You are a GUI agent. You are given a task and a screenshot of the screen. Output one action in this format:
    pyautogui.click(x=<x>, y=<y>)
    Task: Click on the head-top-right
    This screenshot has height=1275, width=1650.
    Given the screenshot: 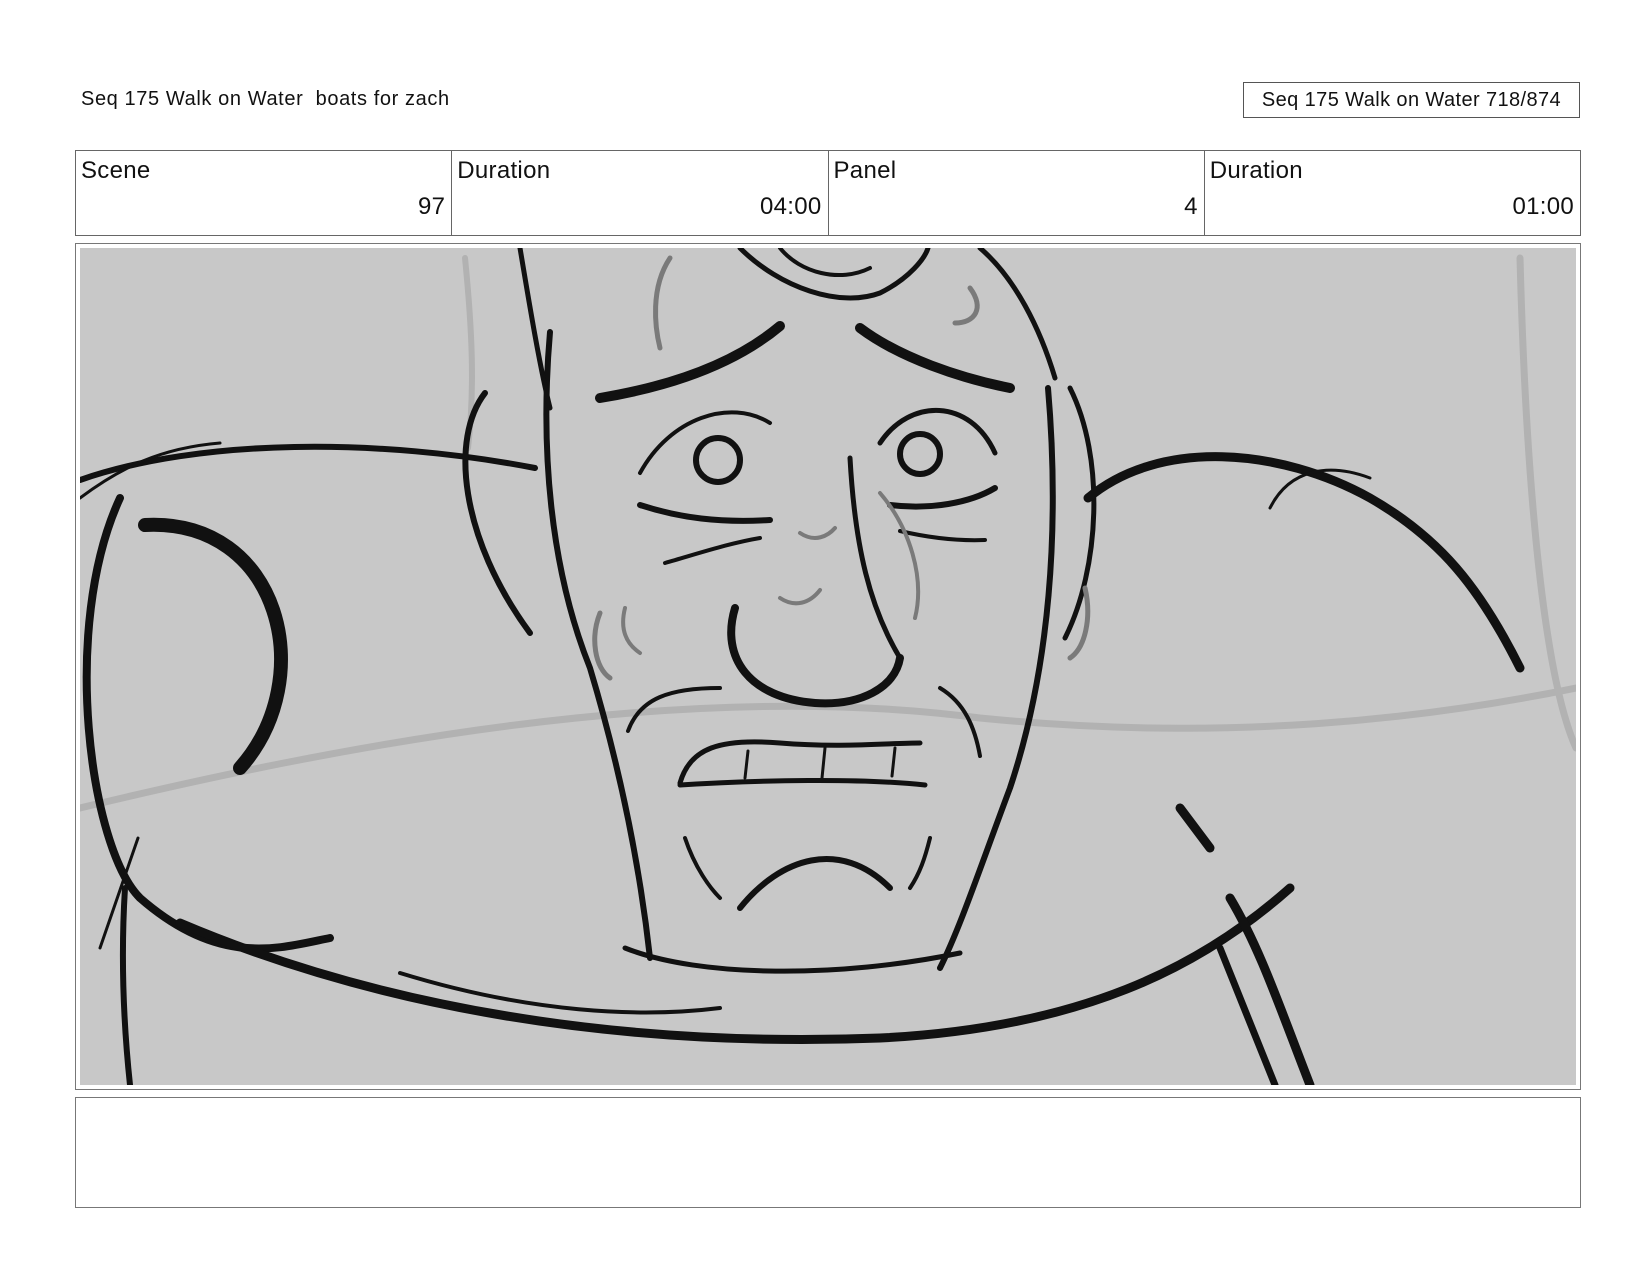 What is the action you would take?
    pyautogui.click(x=1017, y=314)
    